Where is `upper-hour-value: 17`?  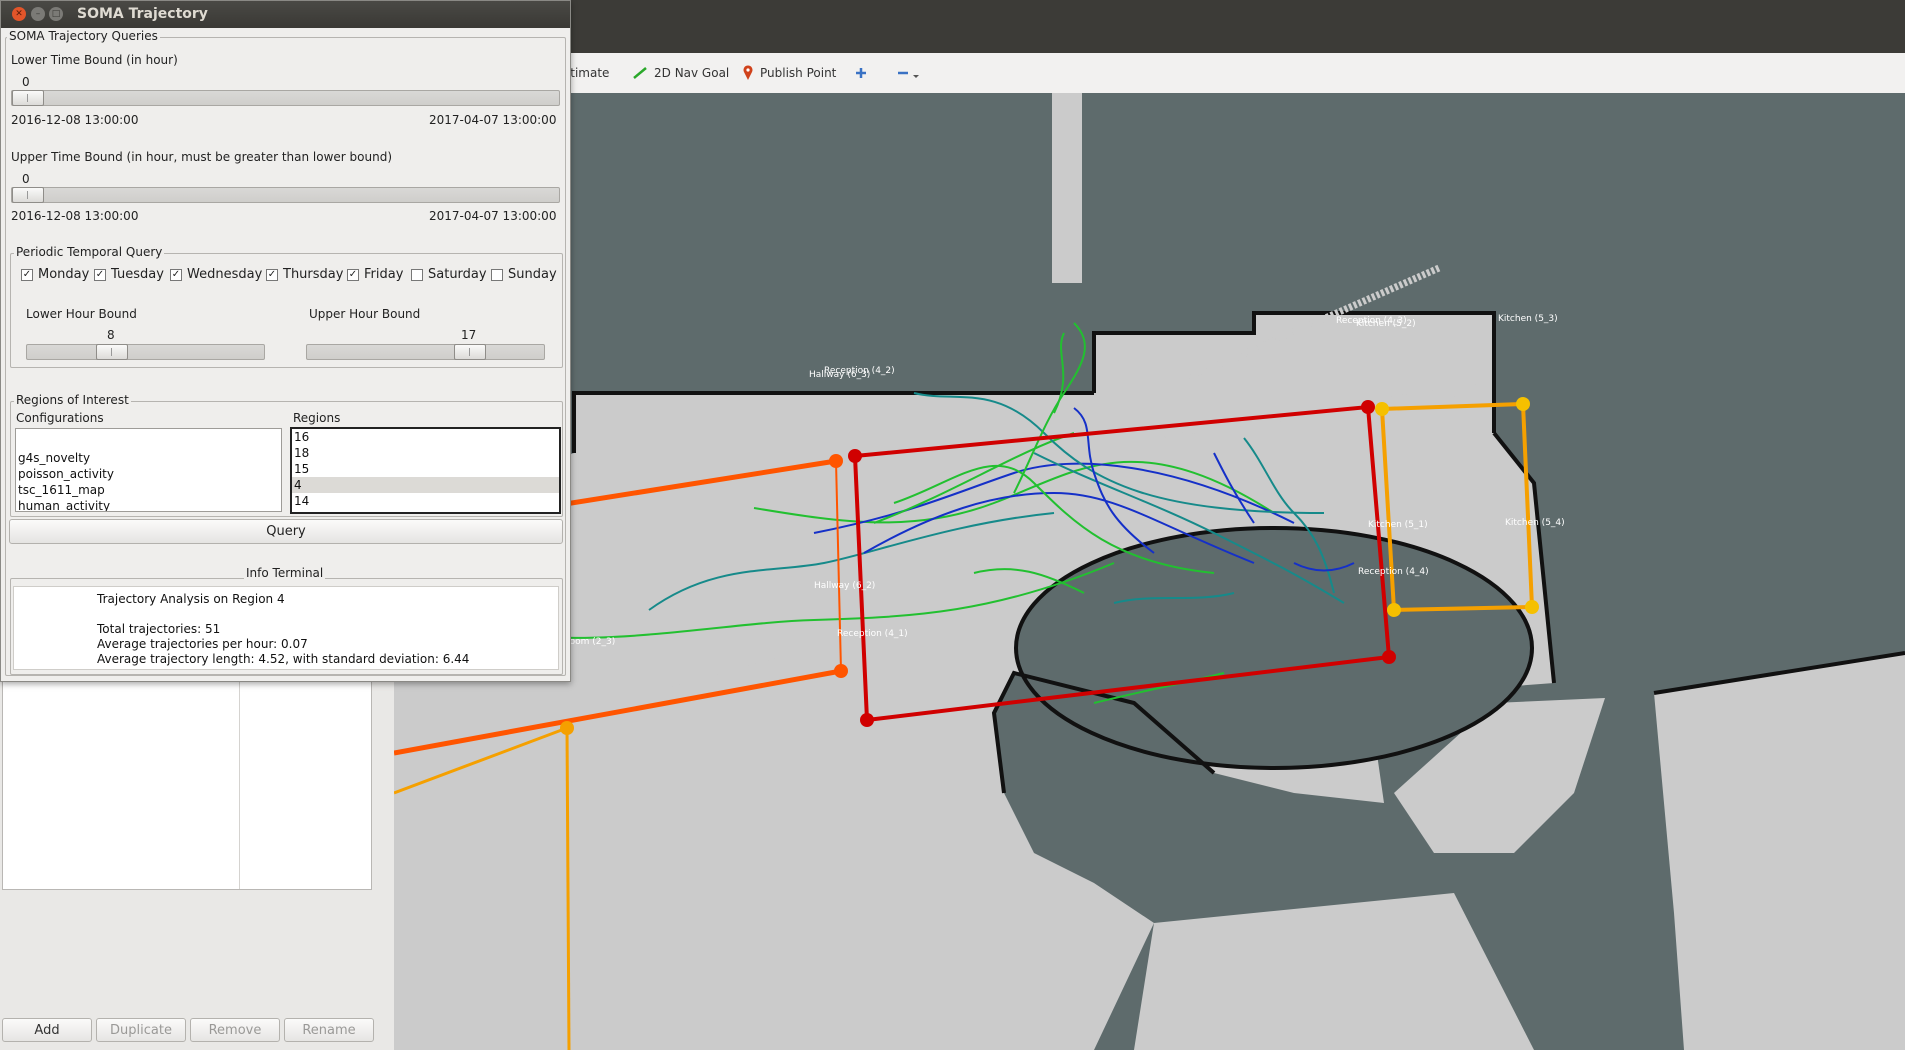 upper-hour-value: 17 is located at coordinates (469, 335).